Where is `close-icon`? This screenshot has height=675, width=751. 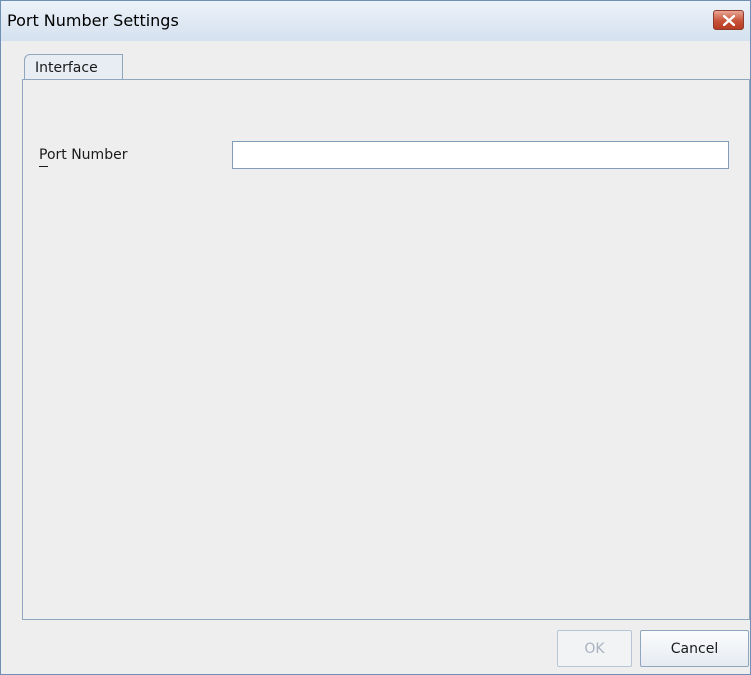 close-icon is located at coordinates (729, 20).